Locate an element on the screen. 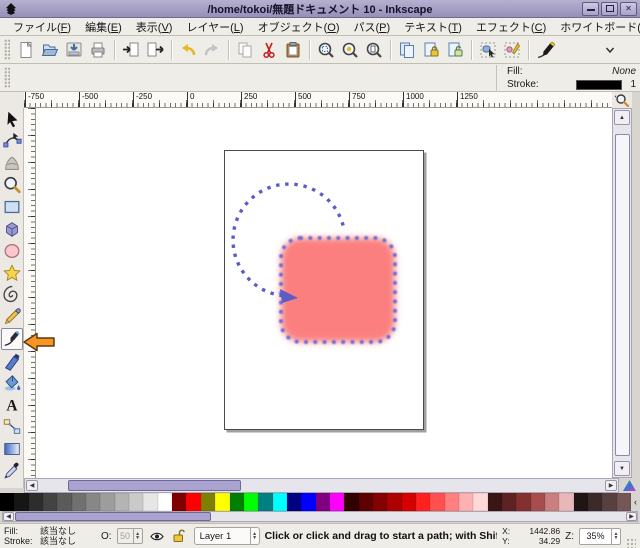 The width and height of the screenshot is (640, 548). pen-editor-icon is located at coordinates (545, 50).